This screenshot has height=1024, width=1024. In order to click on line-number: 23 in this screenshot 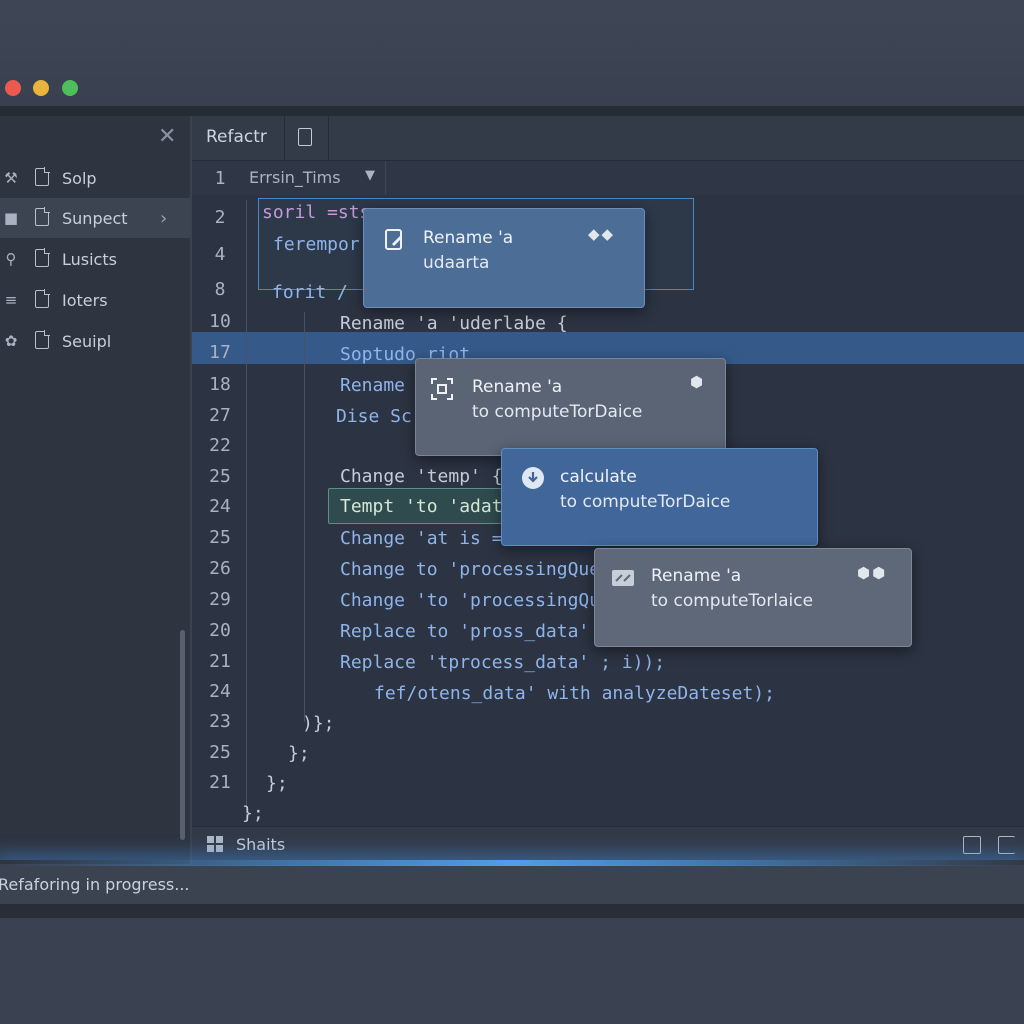, I will do `click(220, 721)`.